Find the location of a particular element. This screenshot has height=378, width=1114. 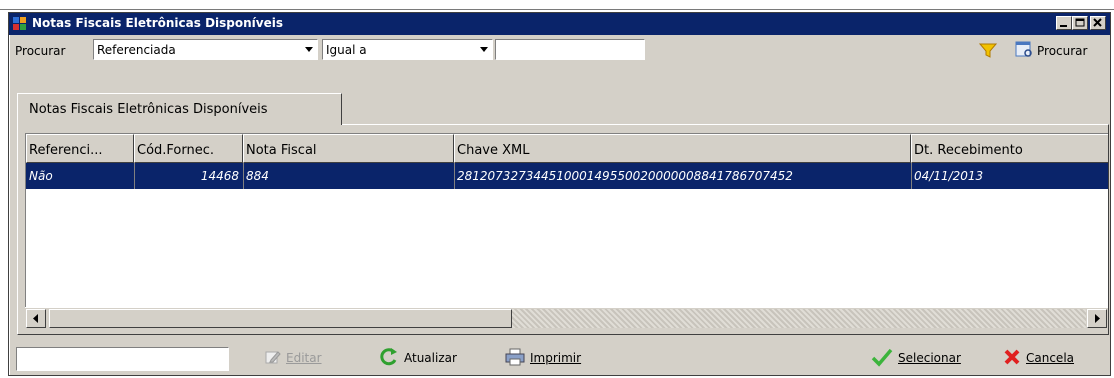

cancela-label: Cancela is located at coordinates (1050, 358).